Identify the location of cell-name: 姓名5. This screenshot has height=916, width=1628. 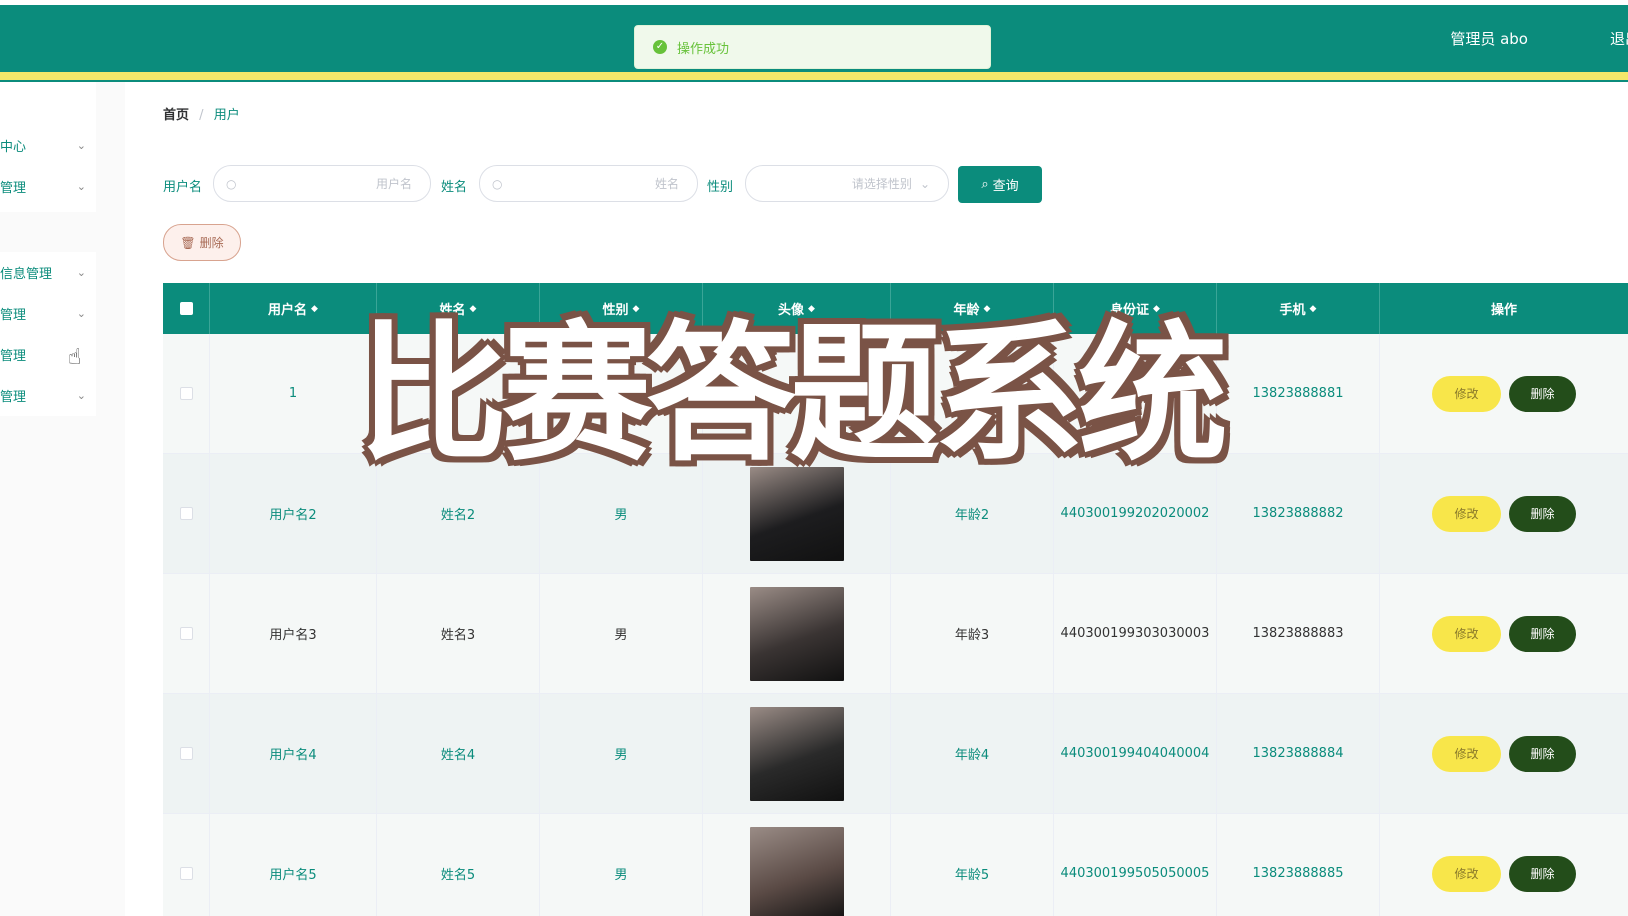
(458, 865).